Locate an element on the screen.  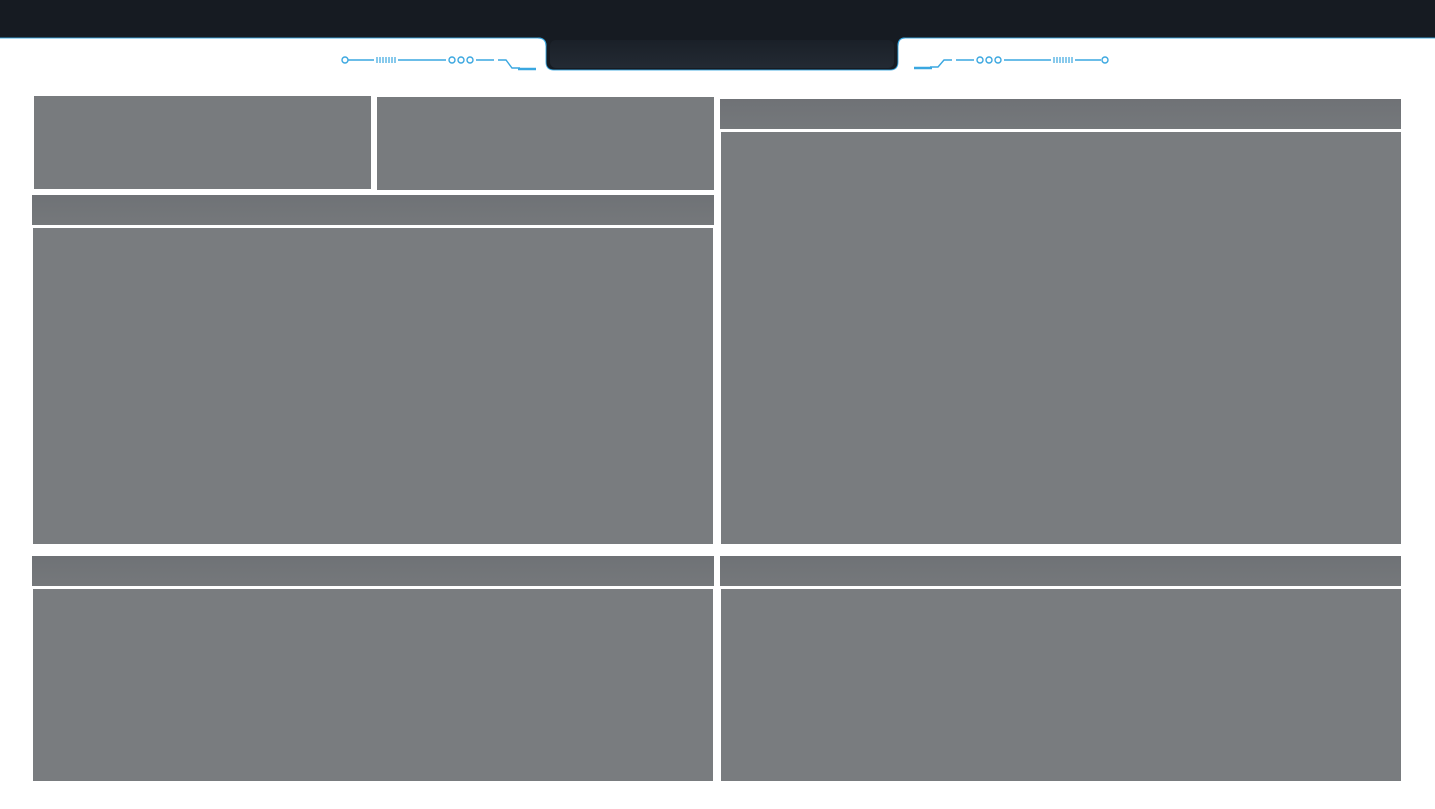
bottom-left-panel-body is located at coordinates (373, 685).